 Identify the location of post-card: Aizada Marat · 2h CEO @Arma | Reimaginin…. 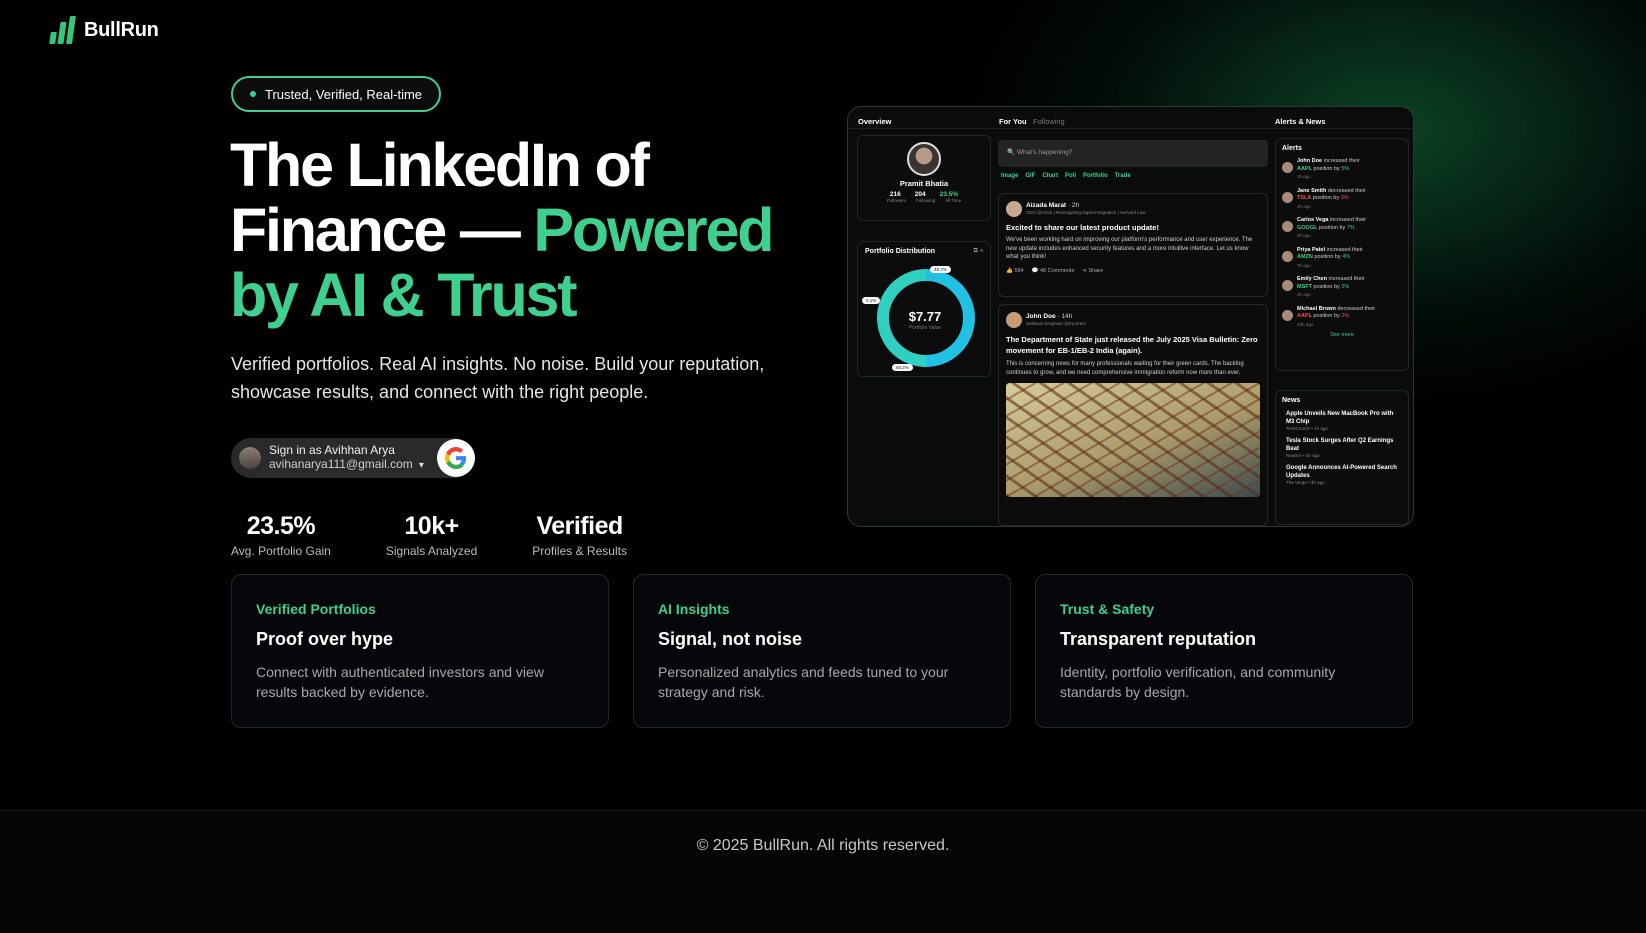
(1133, 245).